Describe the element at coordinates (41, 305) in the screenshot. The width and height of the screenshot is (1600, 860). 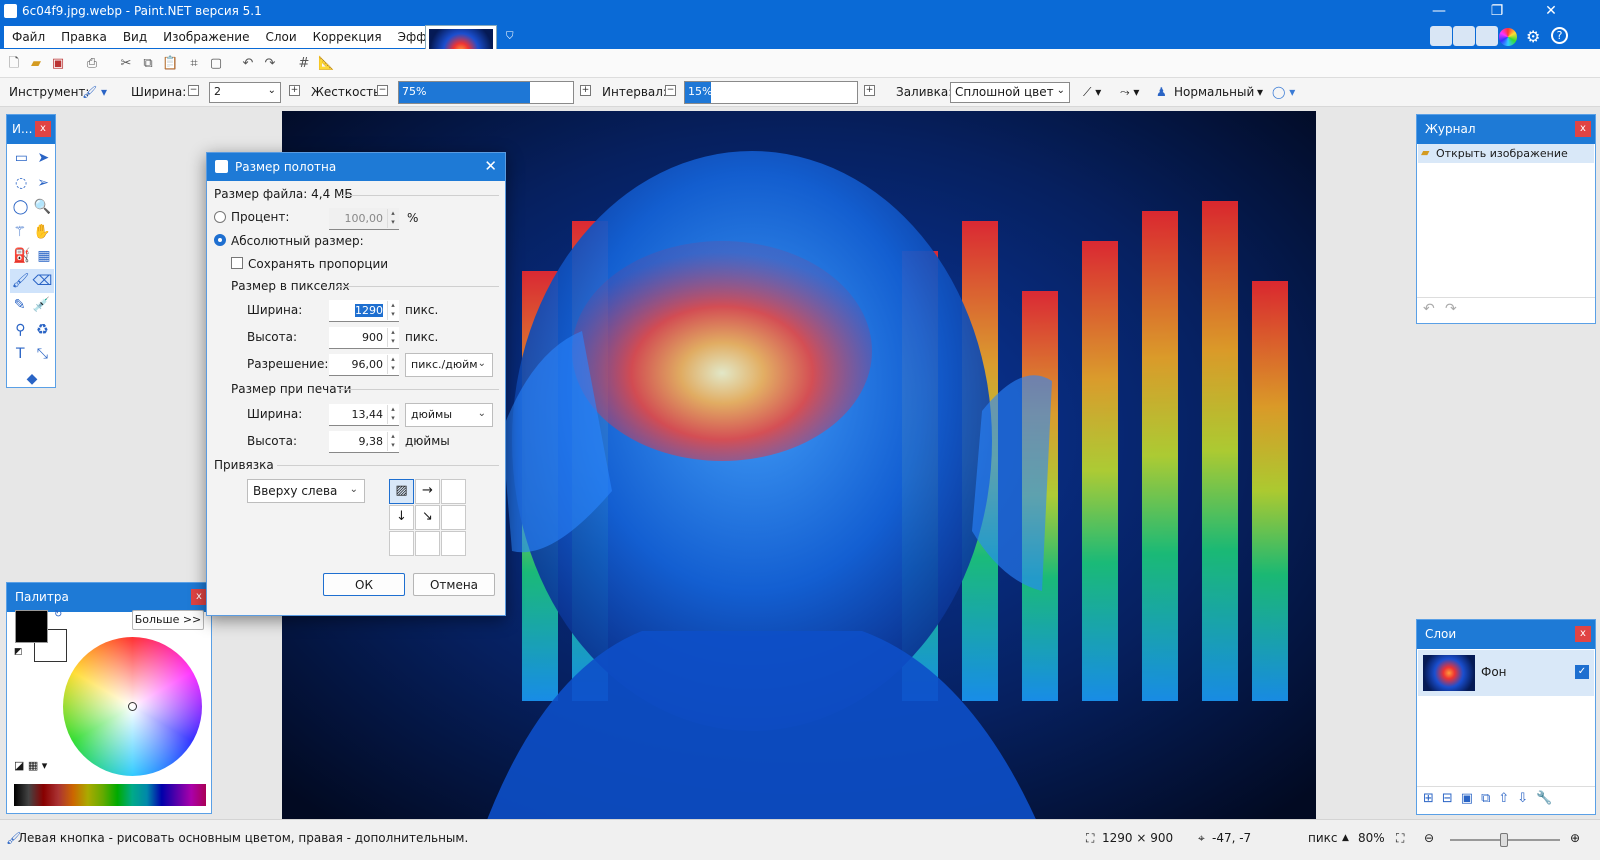
I see `color-picker-icon: 💉` at that location.